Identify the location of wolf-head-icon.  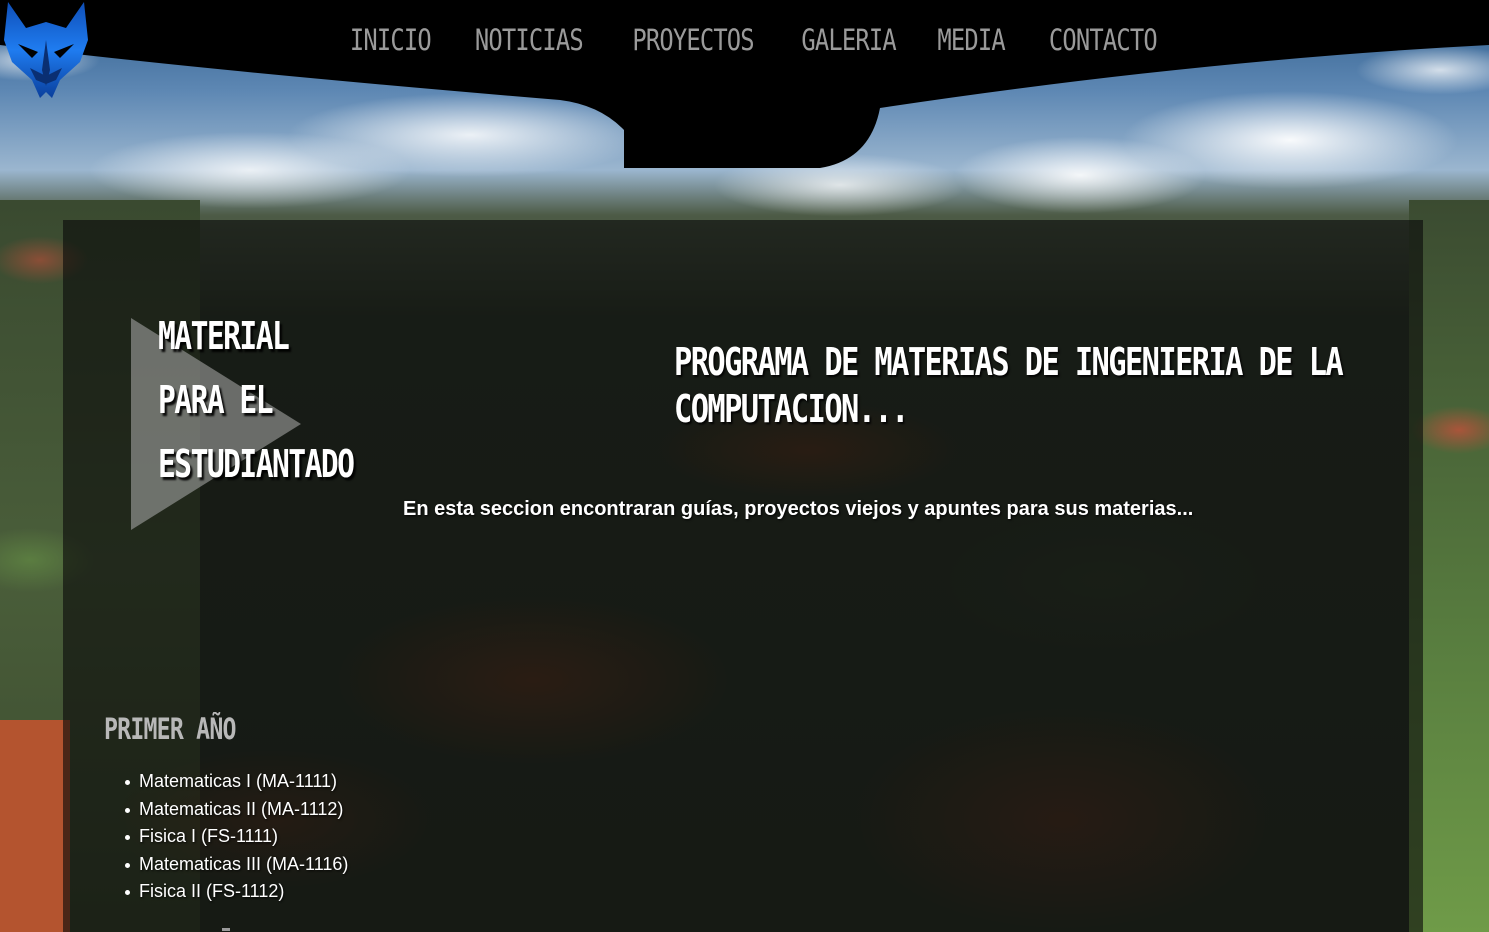
(46, 50).